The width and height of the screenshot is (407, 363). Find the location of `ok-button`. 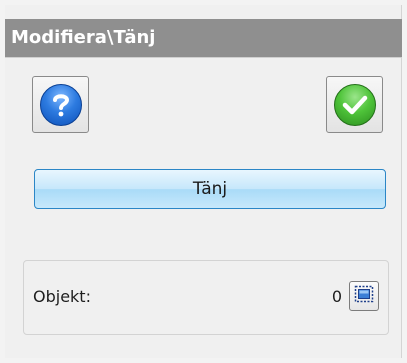

ok-button is located at coordinates (354, 104).